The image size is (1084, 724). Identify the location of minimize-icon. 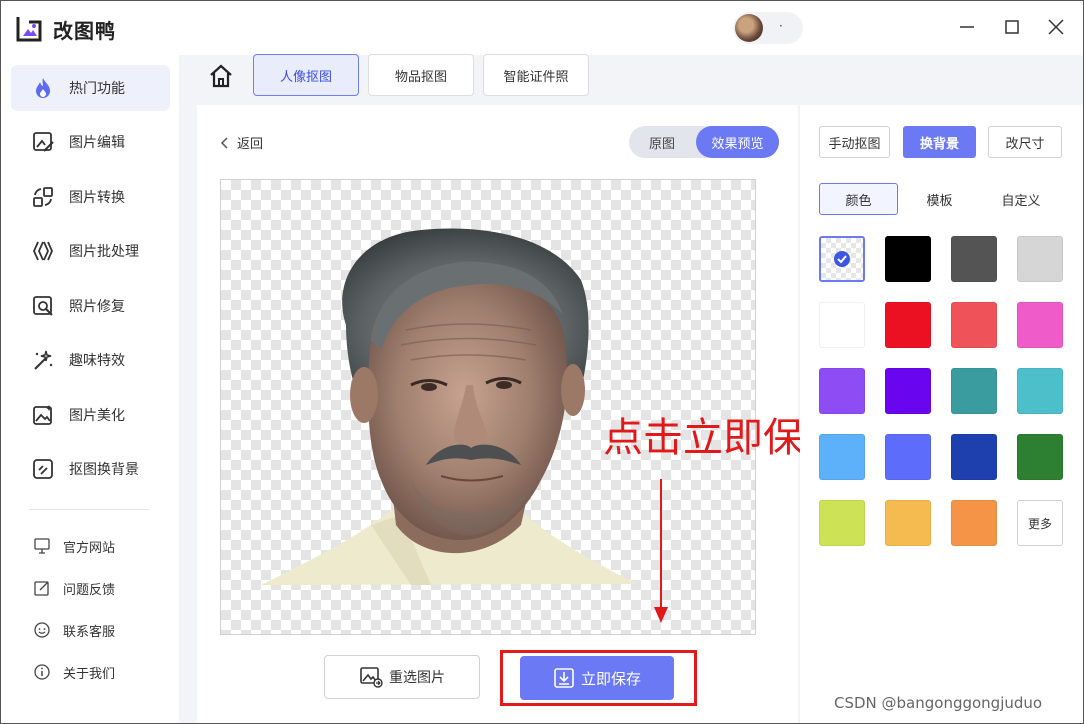
(967, 27).